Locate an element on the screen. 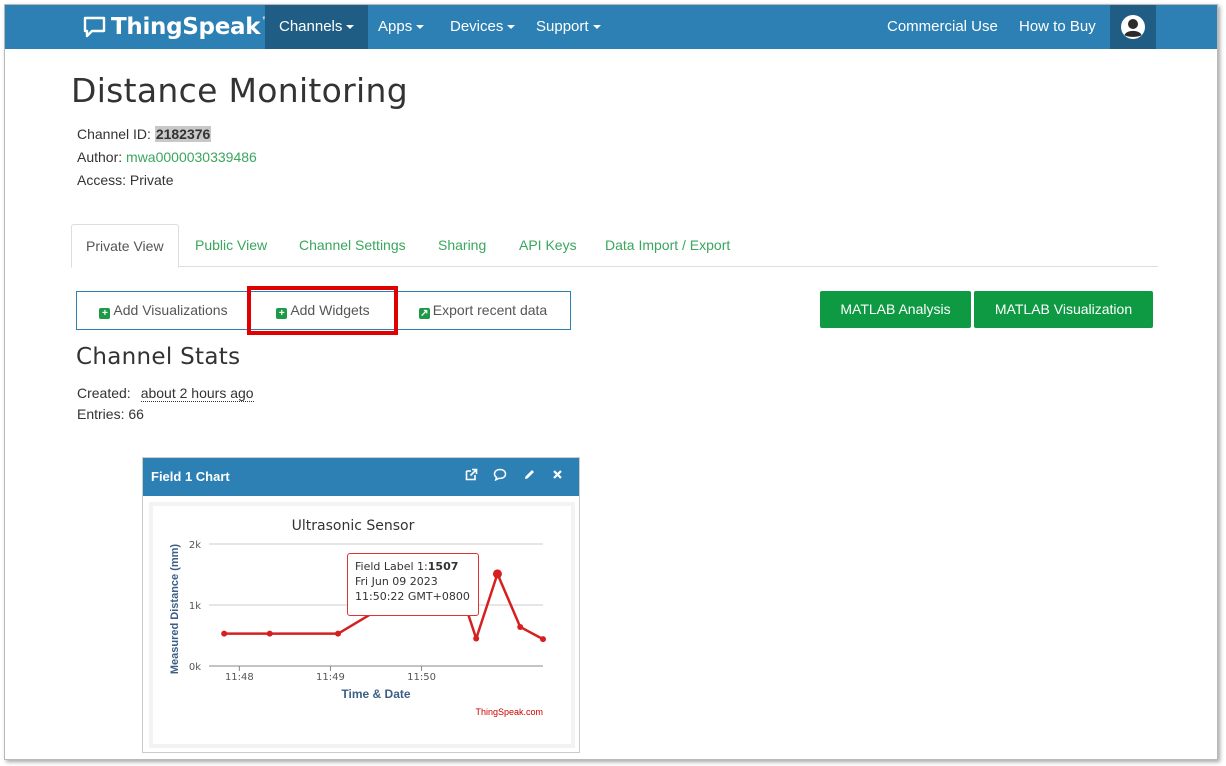 Image resolution: width=1226 pixels, height=766 pixels. close-icon is located at coordinates (557, 476).